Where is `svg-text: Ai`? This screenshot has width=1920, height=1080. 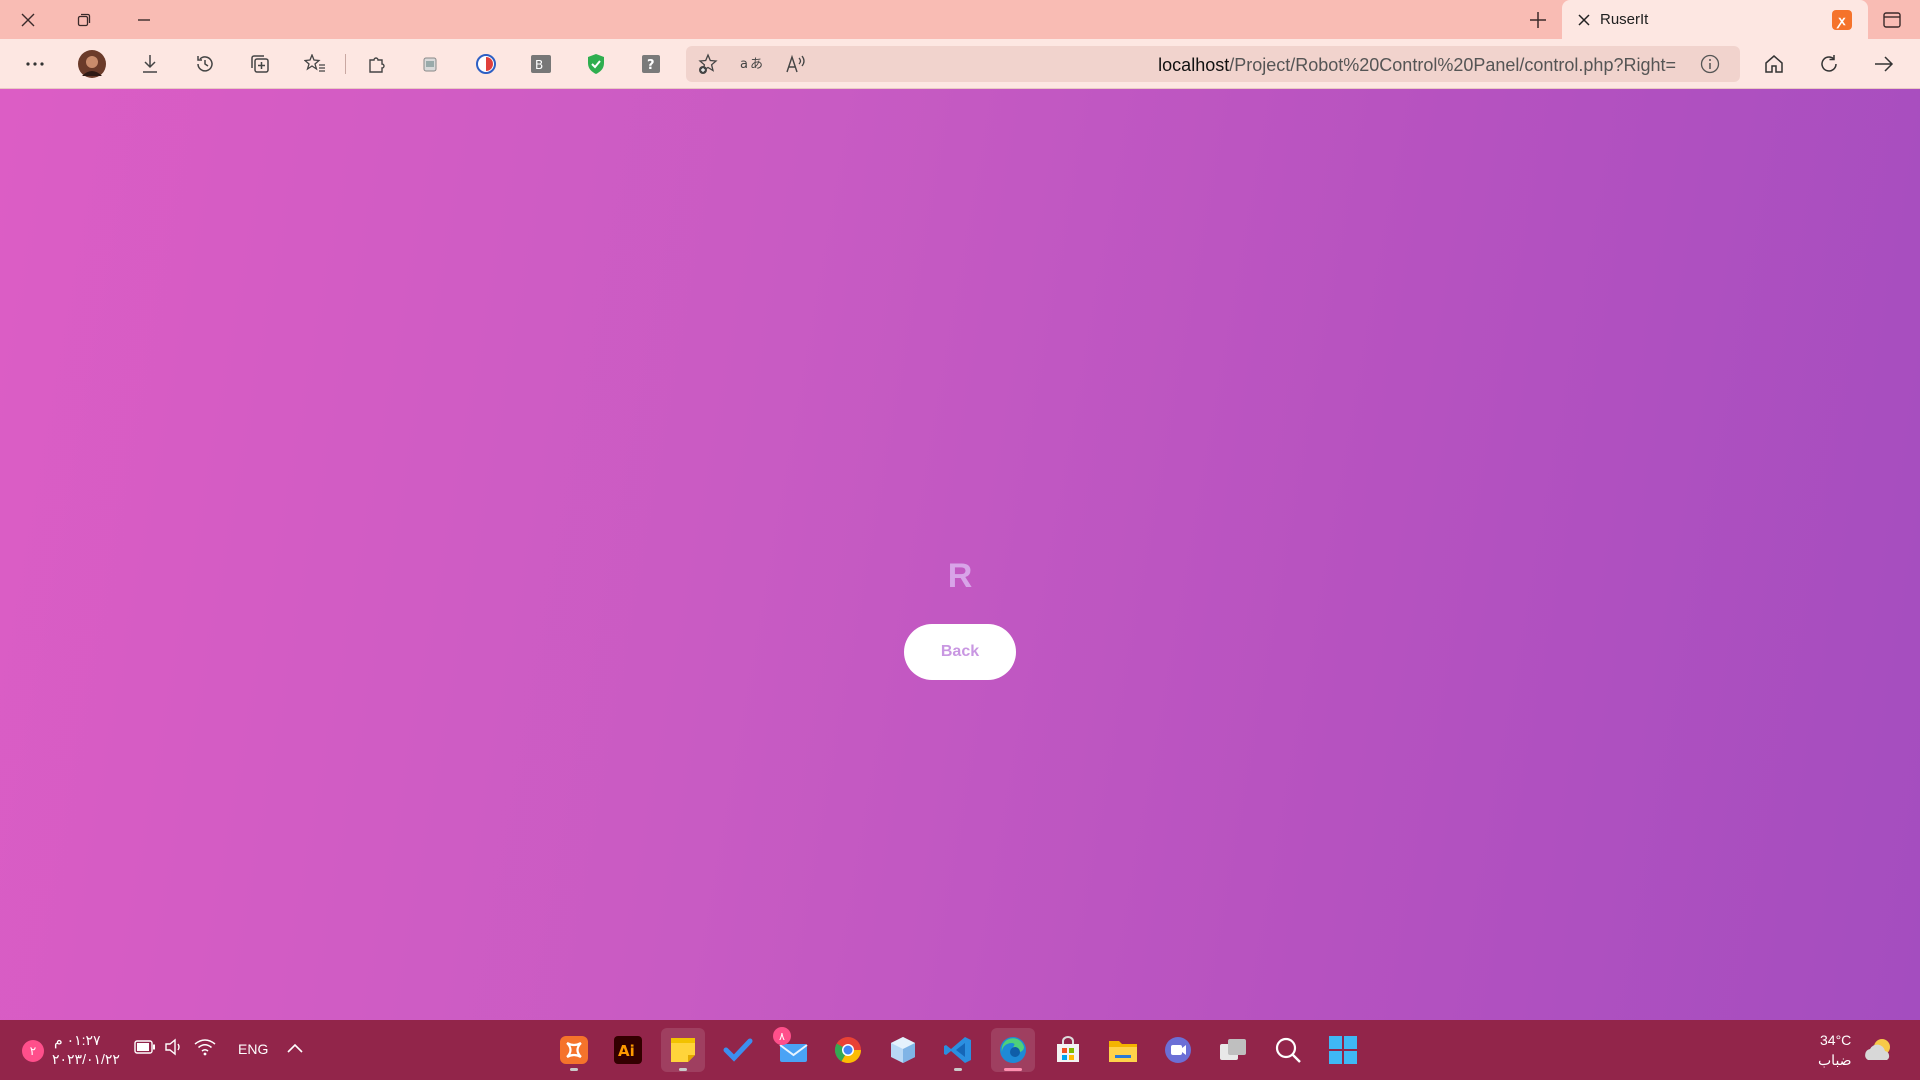
svg-text: Ai is located at coordinates (626, 1051).